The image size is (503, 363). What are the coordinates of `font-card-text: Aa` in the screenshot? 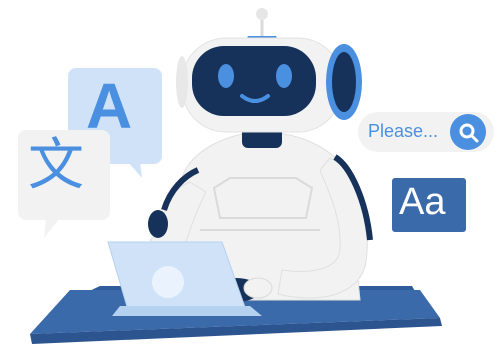 It's located at (422, 202).